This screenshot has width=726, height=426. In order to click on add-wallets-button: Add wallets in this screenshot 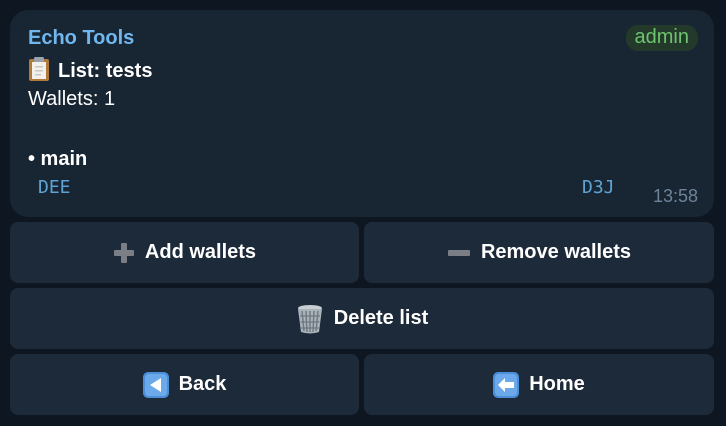, I will do `click(184, 252)`.